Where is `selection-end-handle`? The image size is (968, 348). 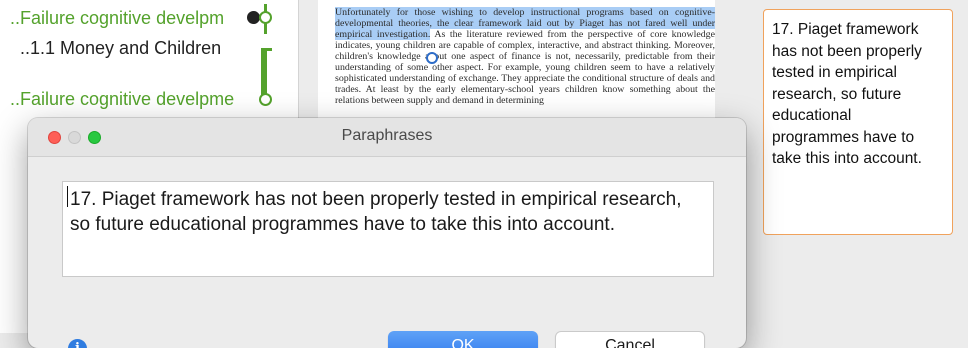 selection-end-handle is located at coordinates (432, 58).